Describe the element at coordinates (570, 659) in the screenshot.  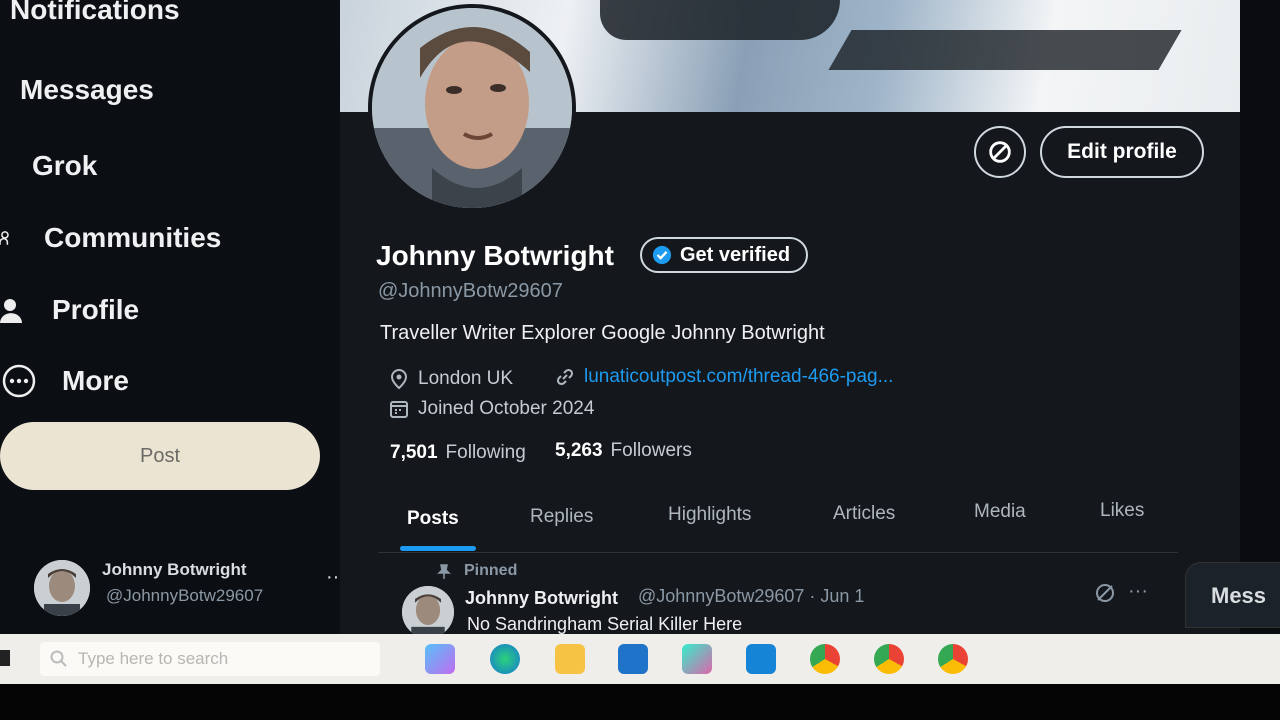
I see `file-explorer-icon` at that location.